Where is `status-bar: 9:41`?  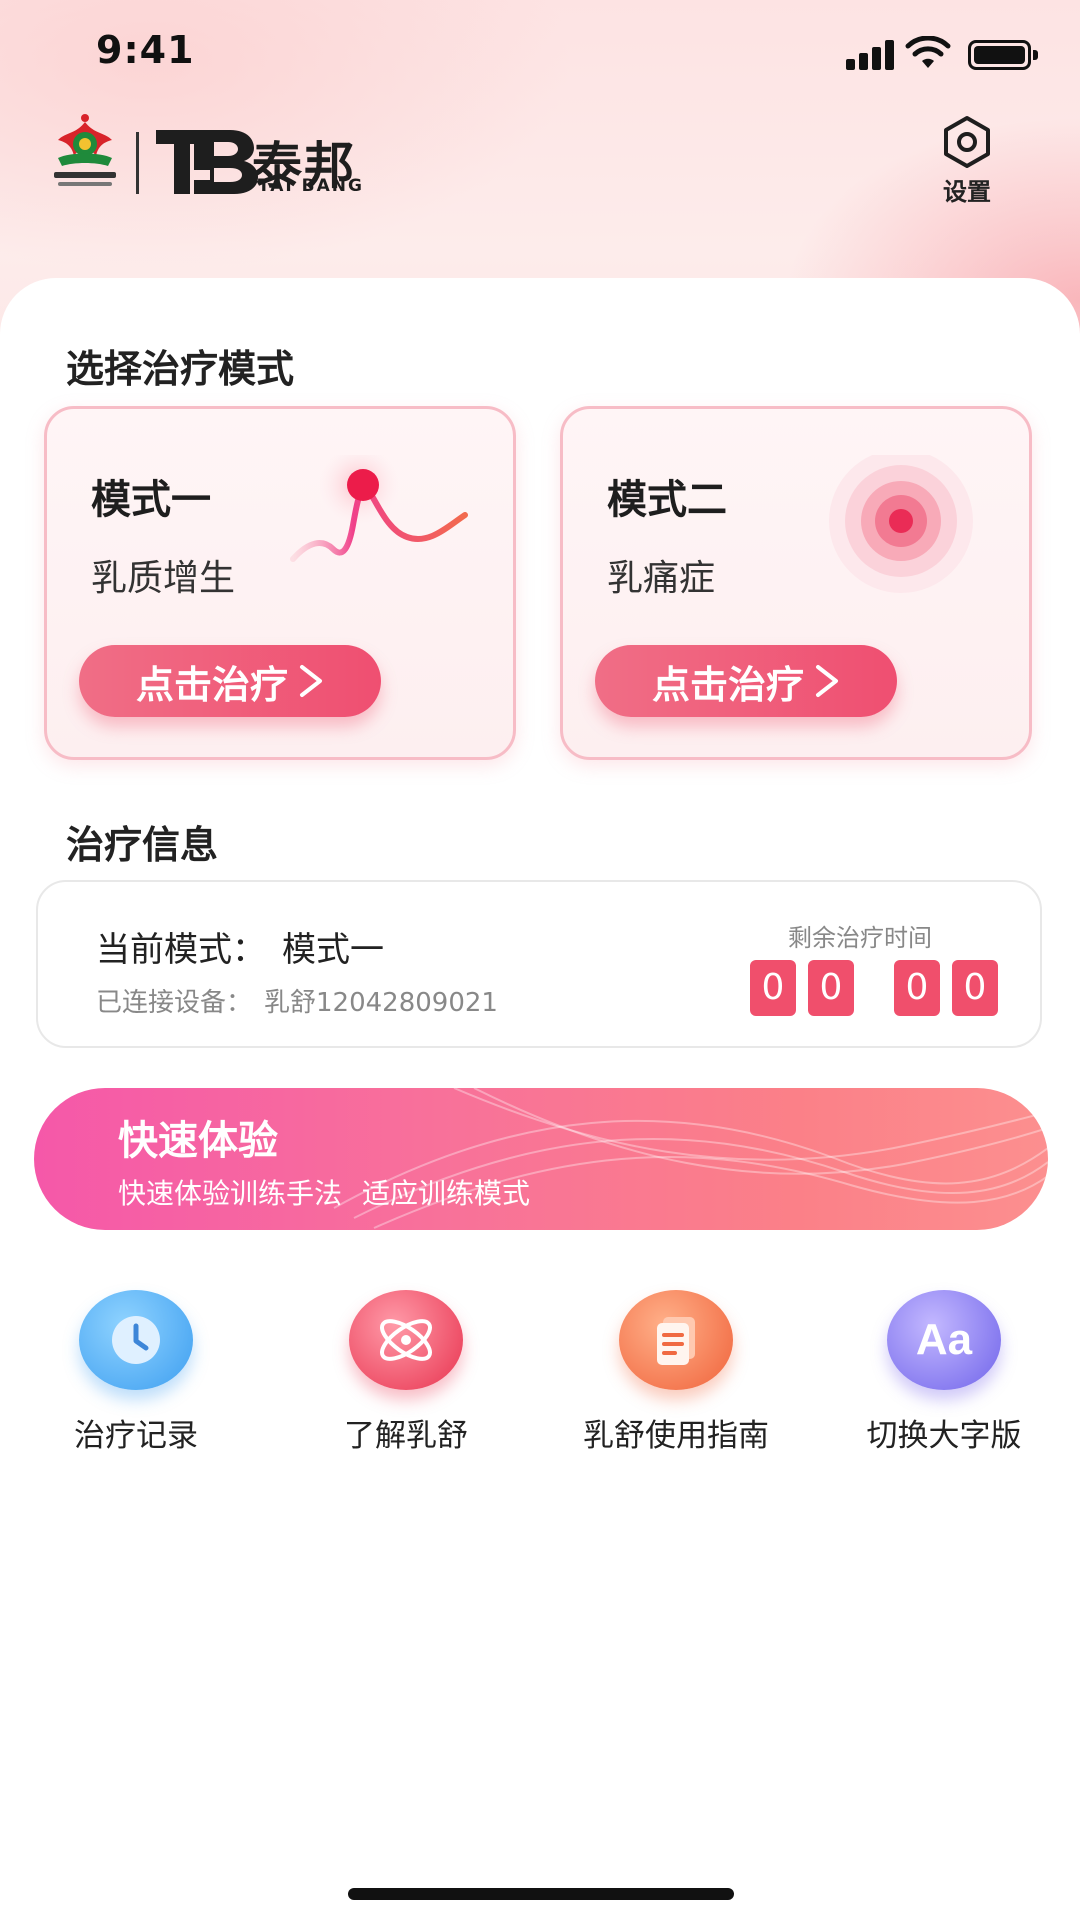
status-bar: 9:41 is located at coordinates (540, 55).